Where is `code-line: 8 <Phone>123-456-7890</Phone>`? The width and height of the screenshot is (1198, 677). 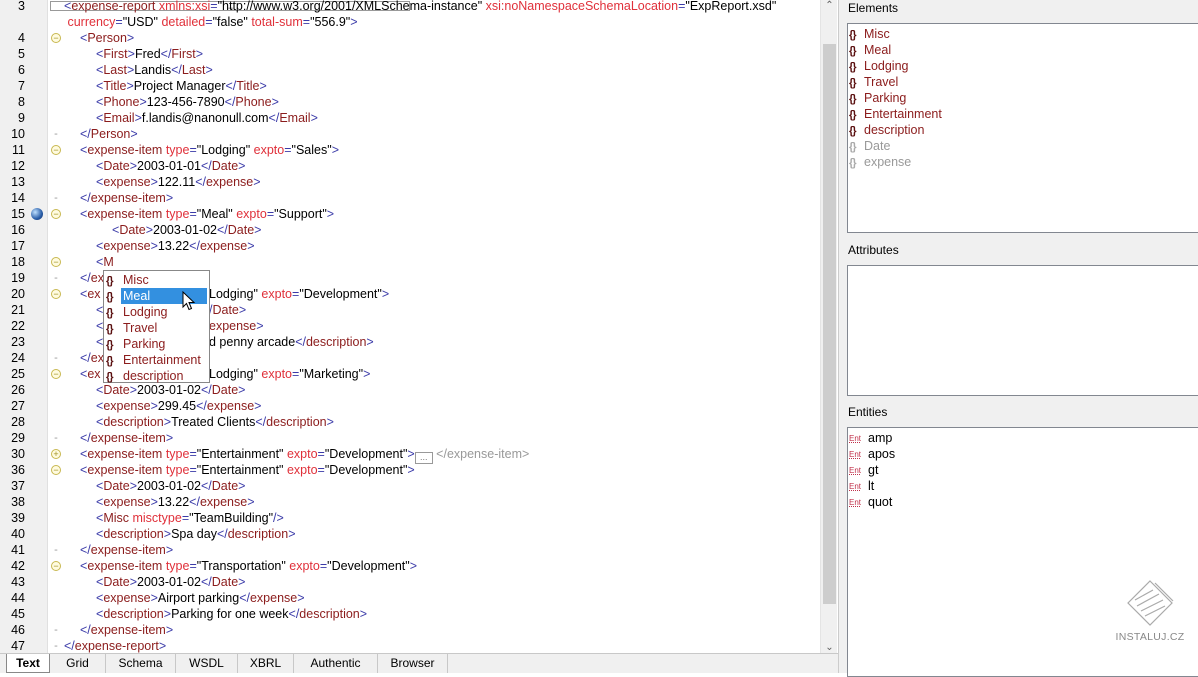
code-line: 8 <Phone>123-456-7890</Phone> is located at coordinates (410, 102).